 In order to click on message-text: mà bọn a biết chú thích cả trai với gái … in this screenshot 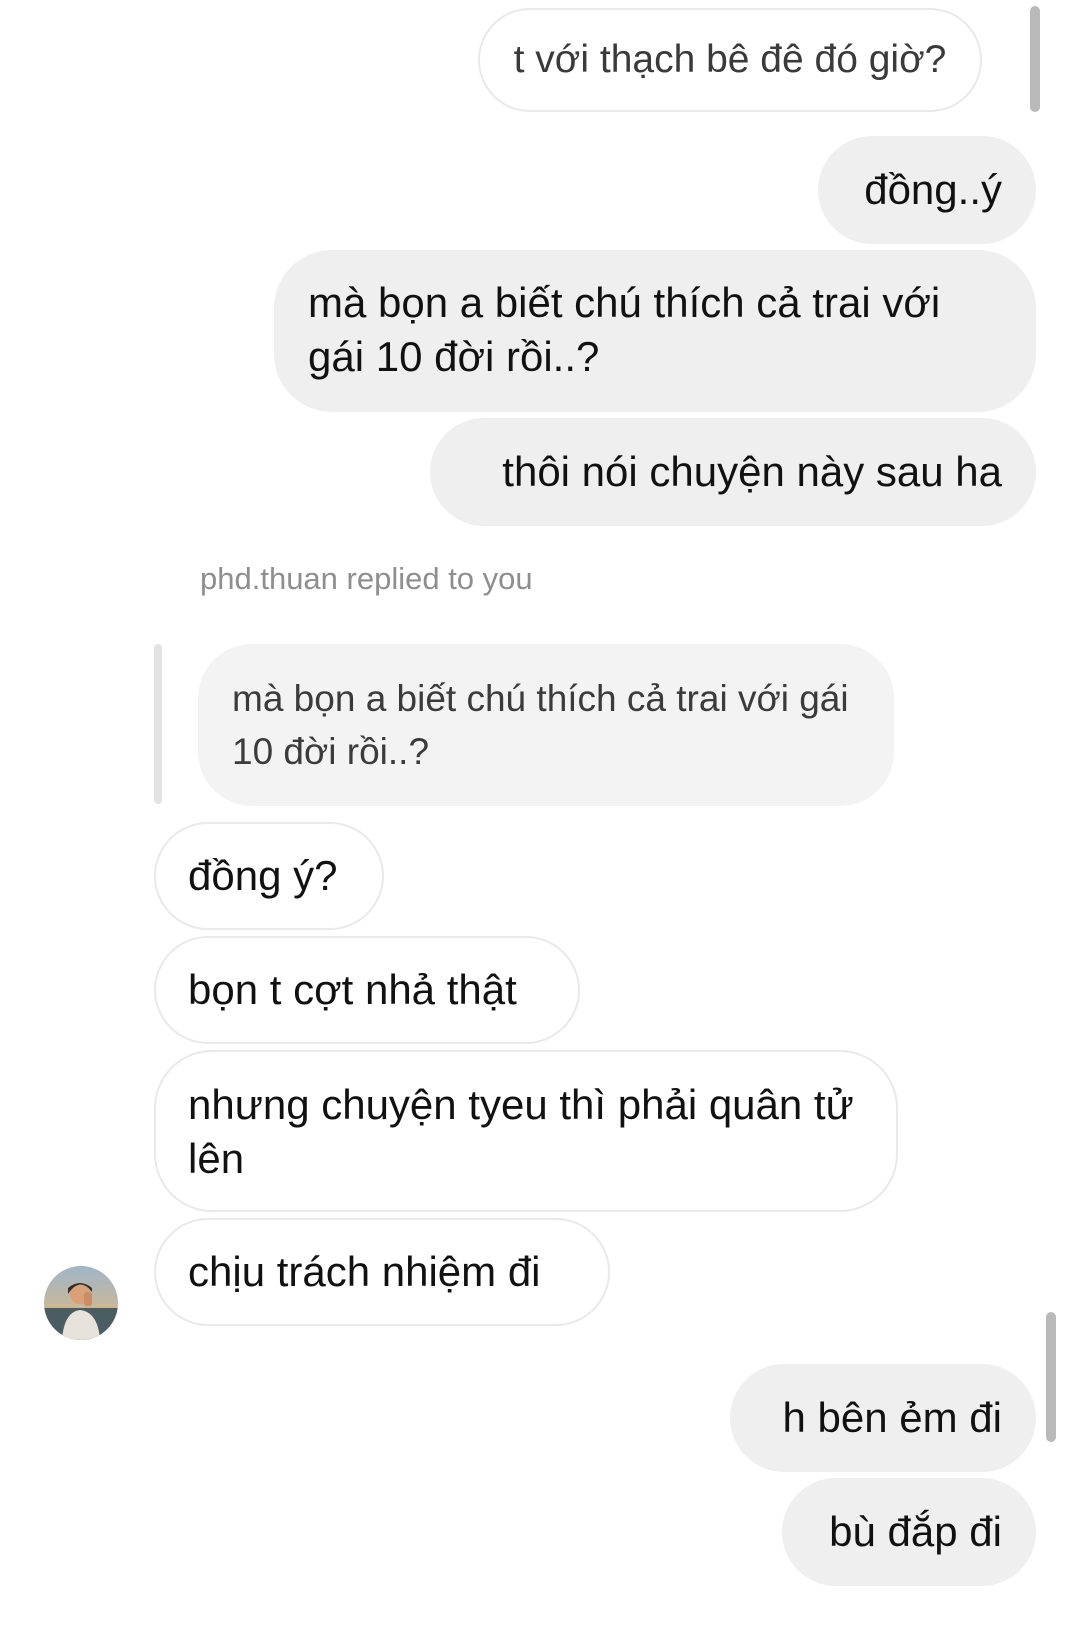, I will do `click(624, 329)`.